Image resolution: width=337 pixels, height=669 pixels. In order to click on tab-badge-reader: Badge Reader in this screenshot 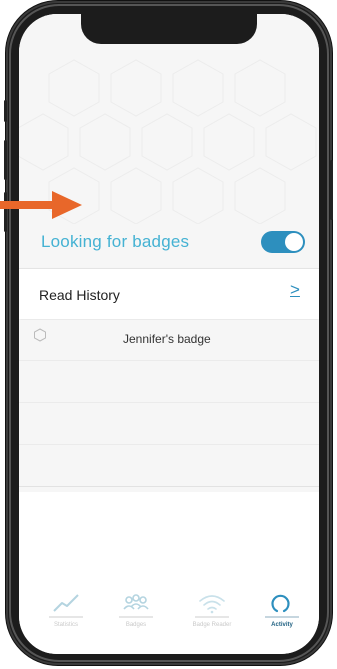, I will do `click(212, 616)`.